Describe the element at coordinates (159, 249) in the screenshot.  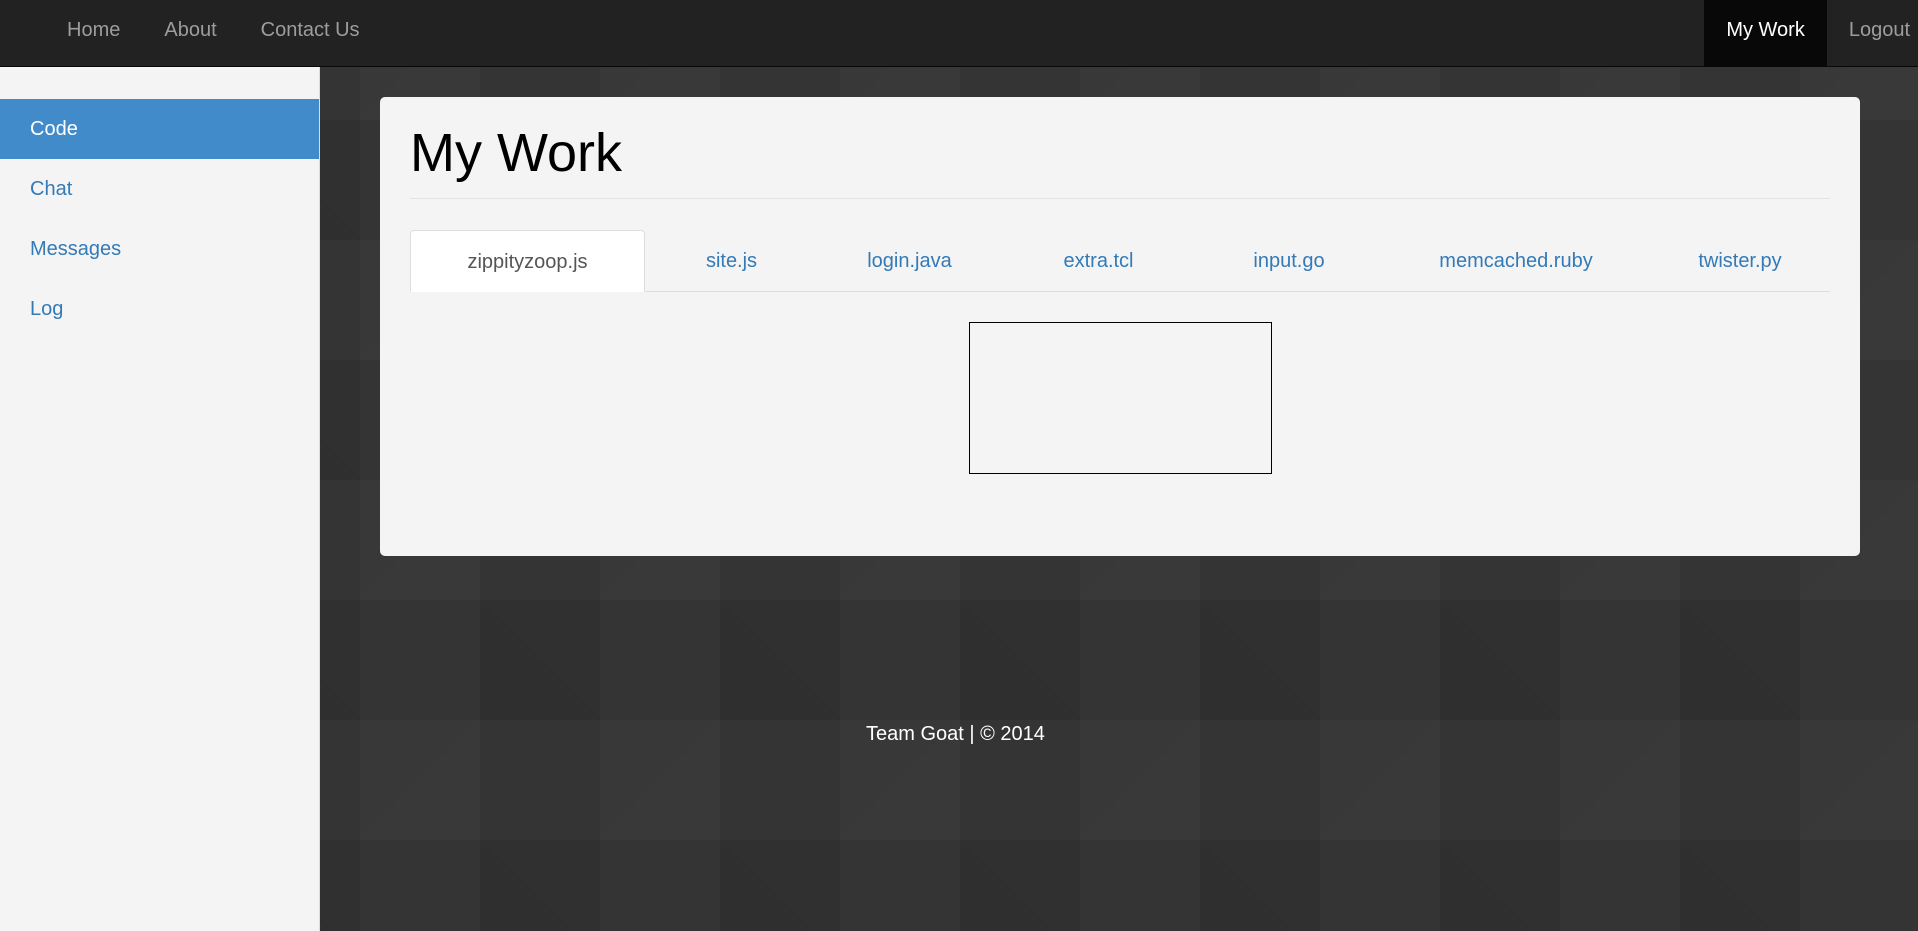
I see `sidebar-item-messages: Messages` at that location.